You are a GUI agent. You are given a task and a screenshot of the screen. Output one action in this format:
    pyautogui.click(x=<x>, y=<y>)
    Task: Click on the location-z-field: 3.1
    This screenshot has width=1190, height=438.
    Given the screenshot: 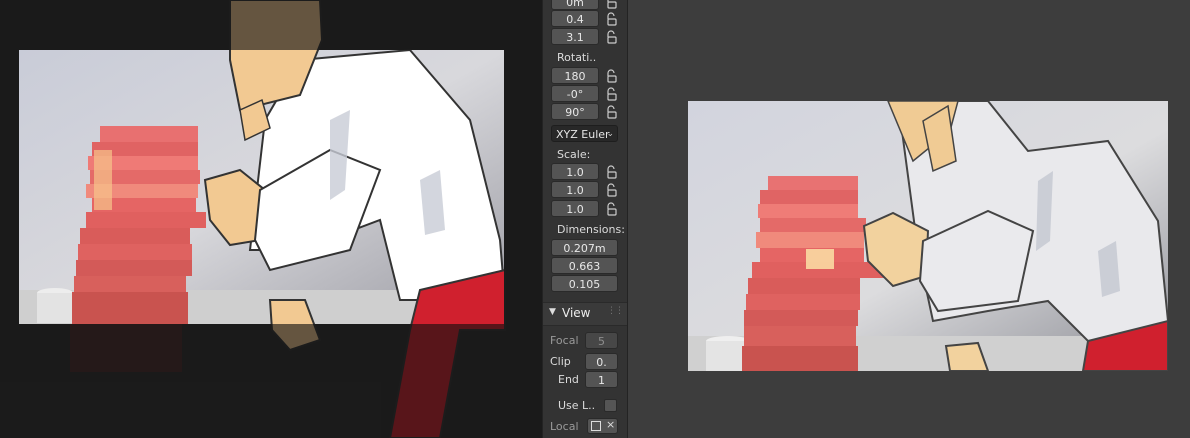 What is the action you would take?
    pyautogui.click(x=575, y=36)
    